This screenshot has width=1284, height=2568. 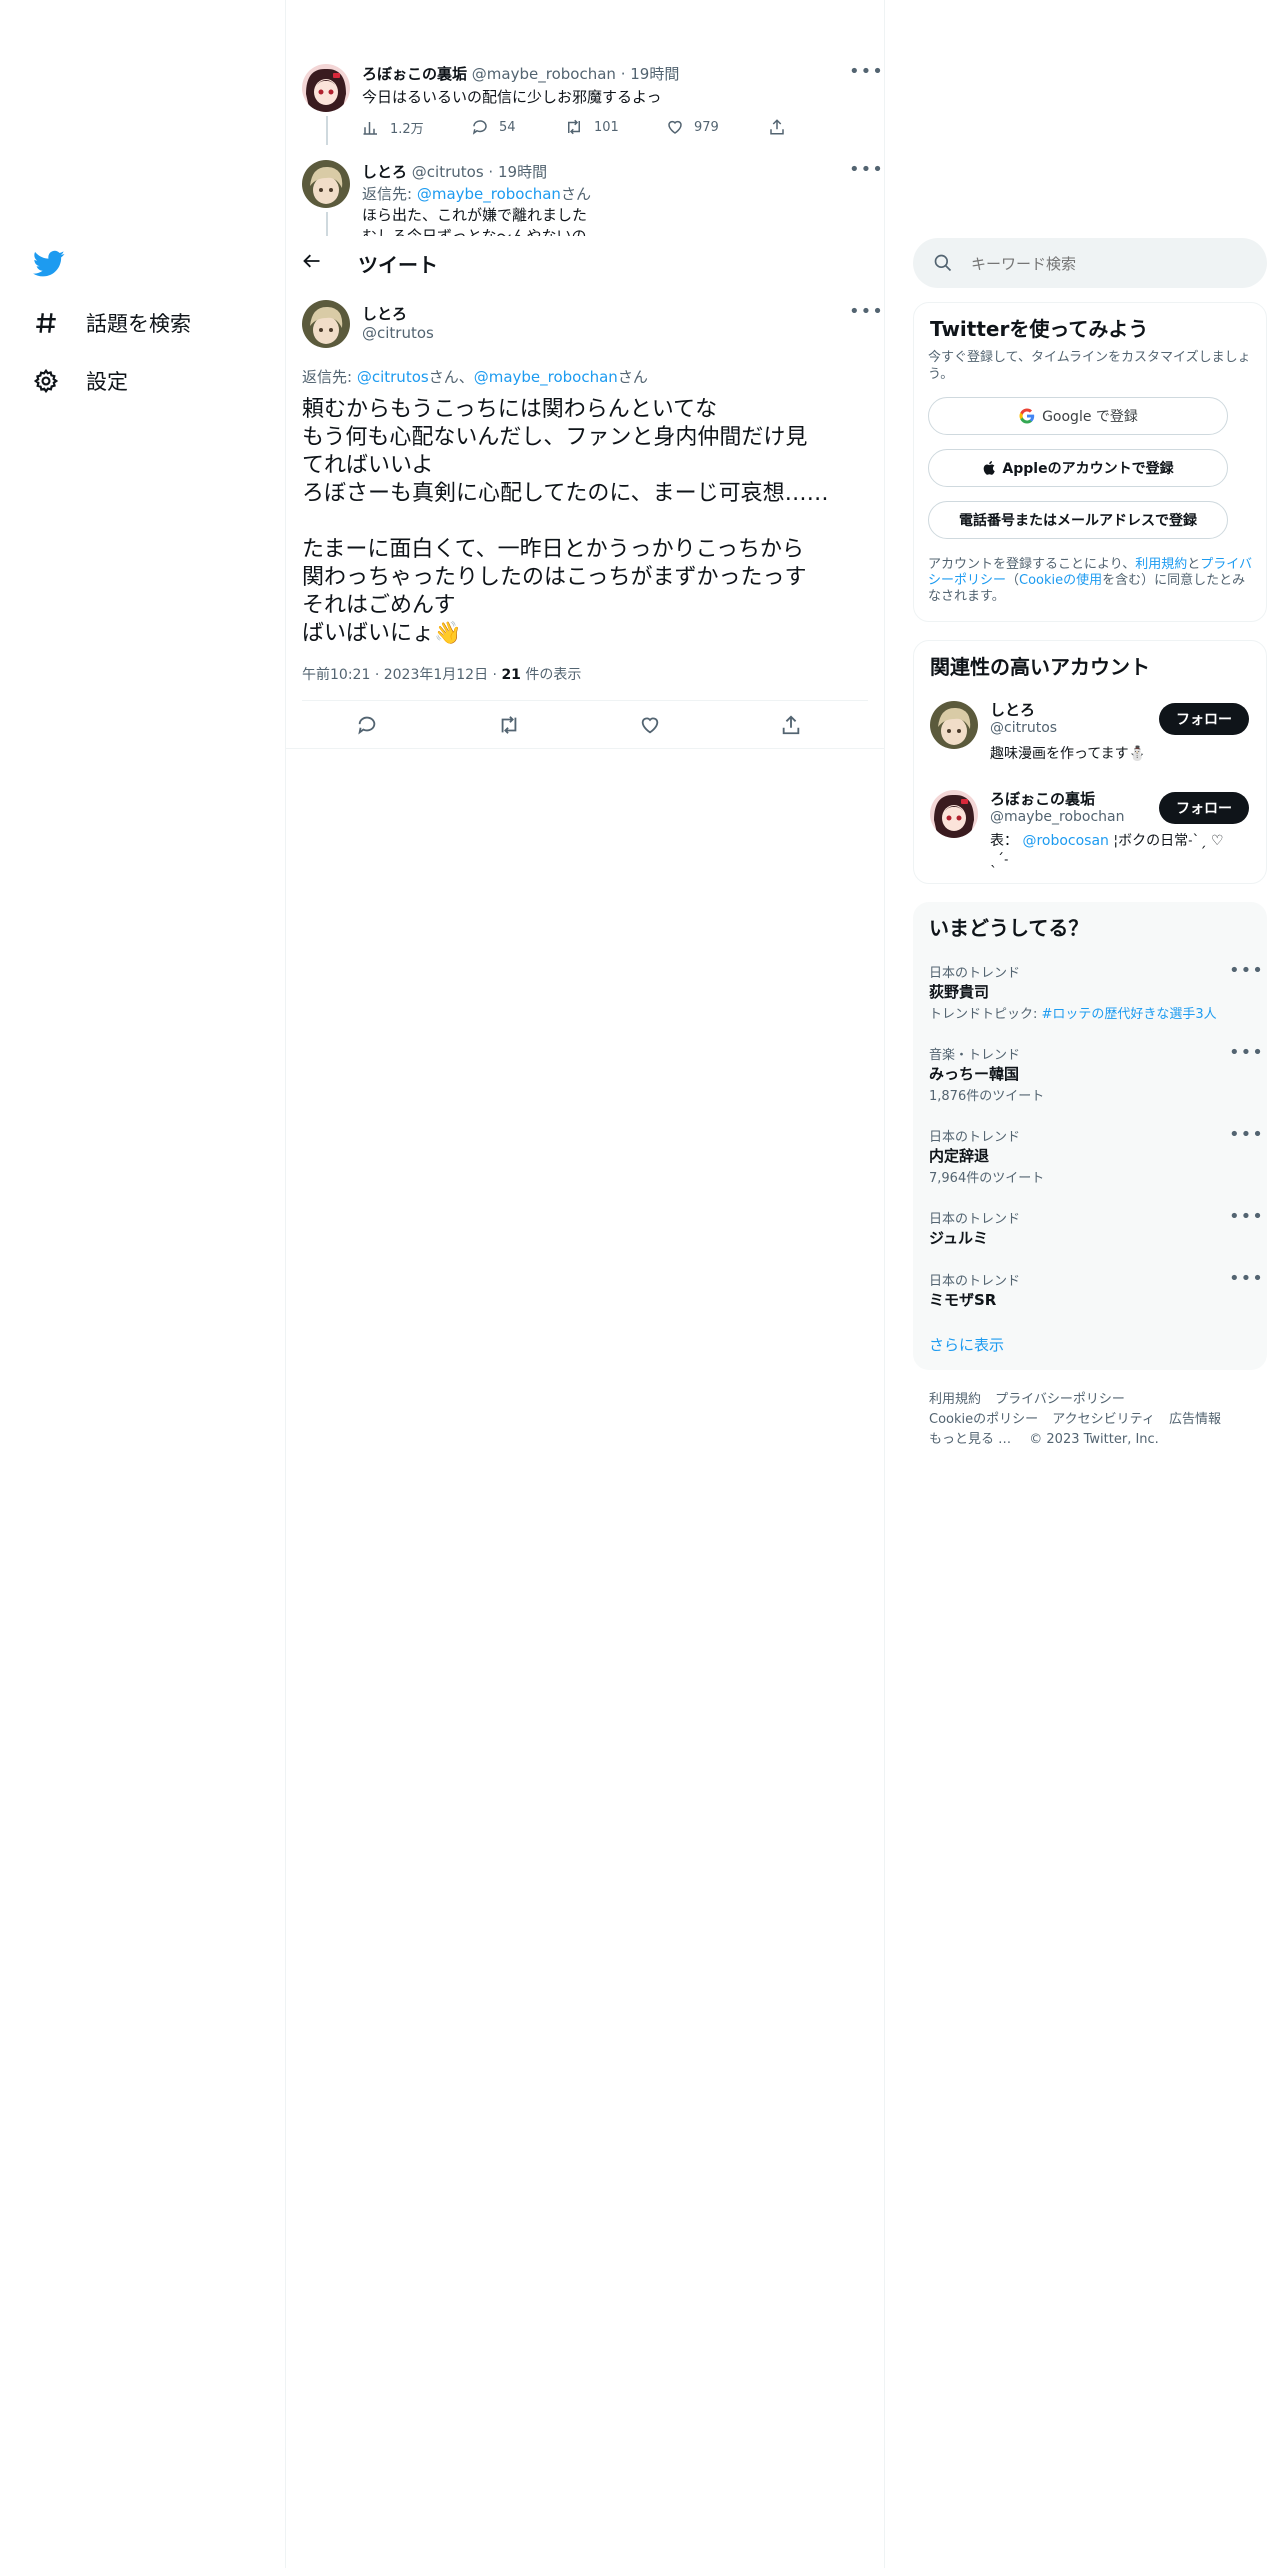 What do you see at coordinates (1195, 1419) in the screenshot?
I see `footer-link: 広告情報` at bounding box center [1195, 1419].